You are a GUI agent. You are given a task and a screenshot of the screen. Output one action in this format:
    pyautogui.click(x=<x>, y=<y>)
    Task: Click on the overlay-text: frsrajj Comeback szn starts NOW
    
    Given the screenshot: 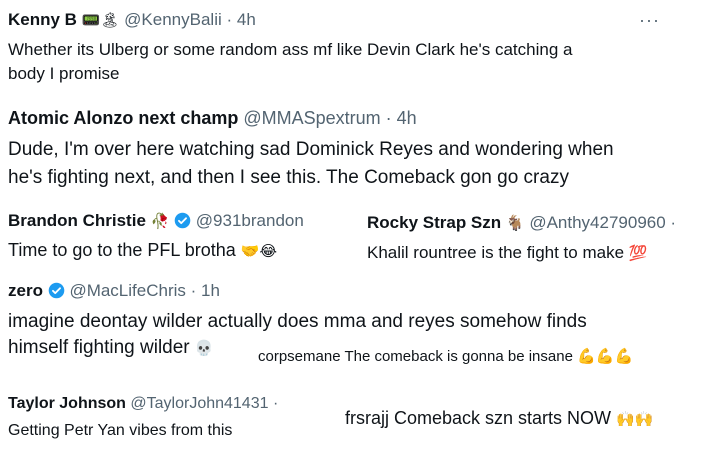 What is the action you would take?
    pyautogui.click(x=478, y=418)
    